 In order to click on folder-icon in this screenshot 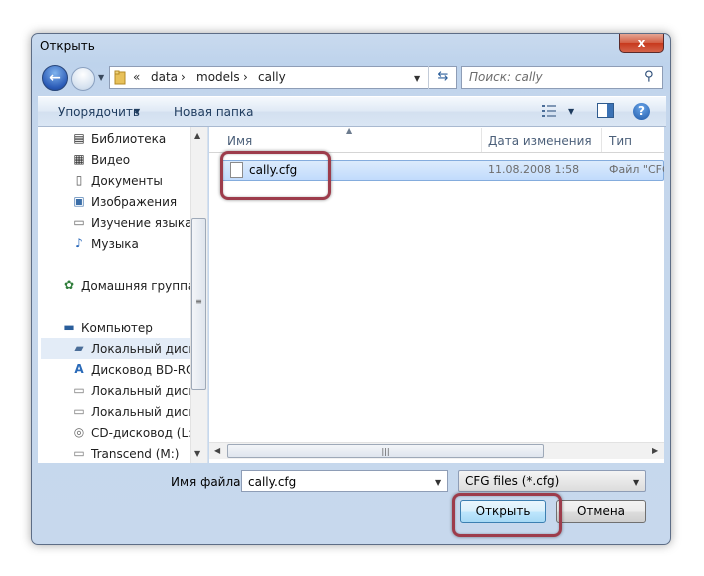, I will do `click(120, 77)`.